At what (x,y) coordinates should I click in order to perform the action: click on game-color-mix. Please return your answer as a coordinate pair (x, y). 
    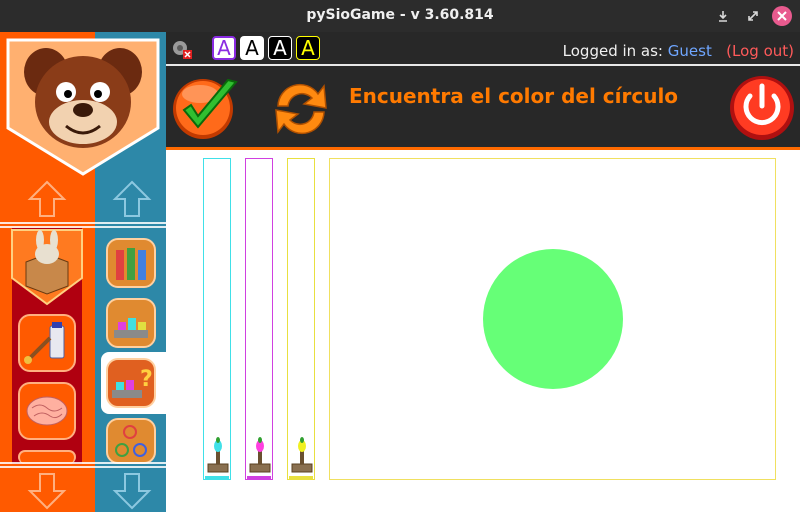
    Looking at the image, I should click on (131, 323).